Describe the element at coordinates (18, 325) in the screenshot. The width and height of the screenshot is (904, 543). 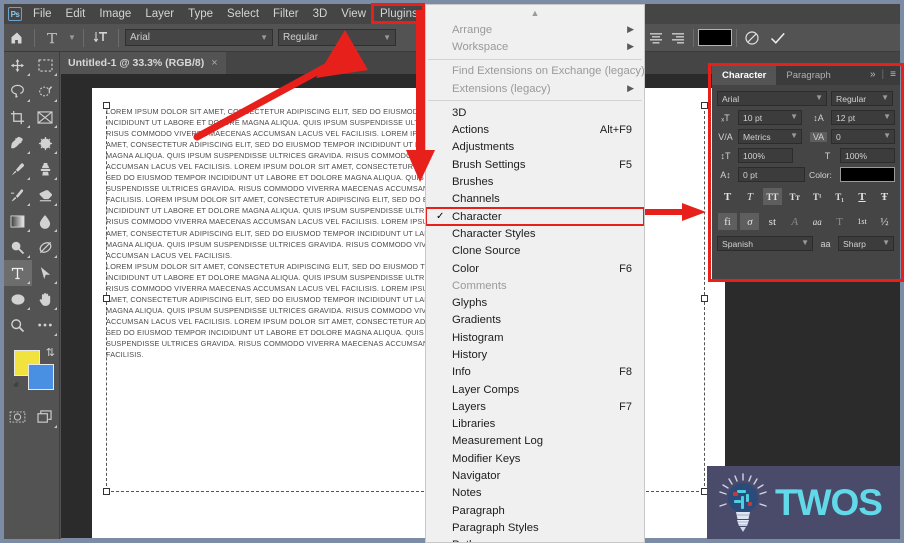
I see `zoom-tool` at that location.